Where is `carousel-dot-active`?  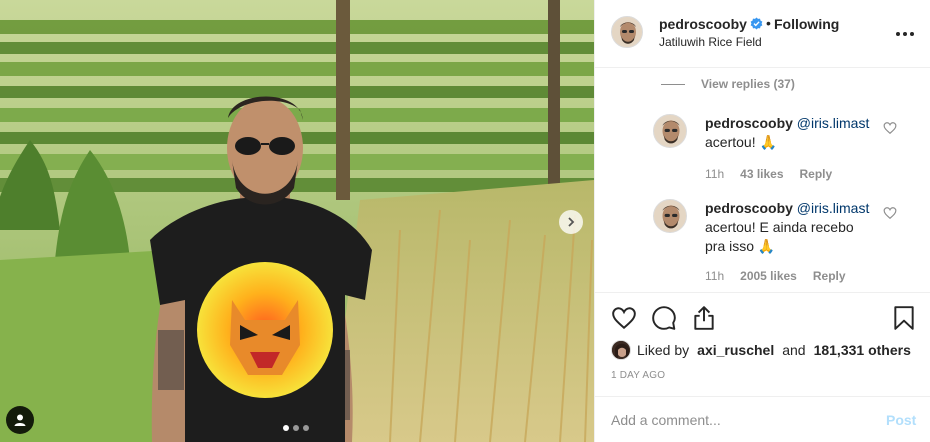 carousel-dot-active is located at coordinates (286, 428).